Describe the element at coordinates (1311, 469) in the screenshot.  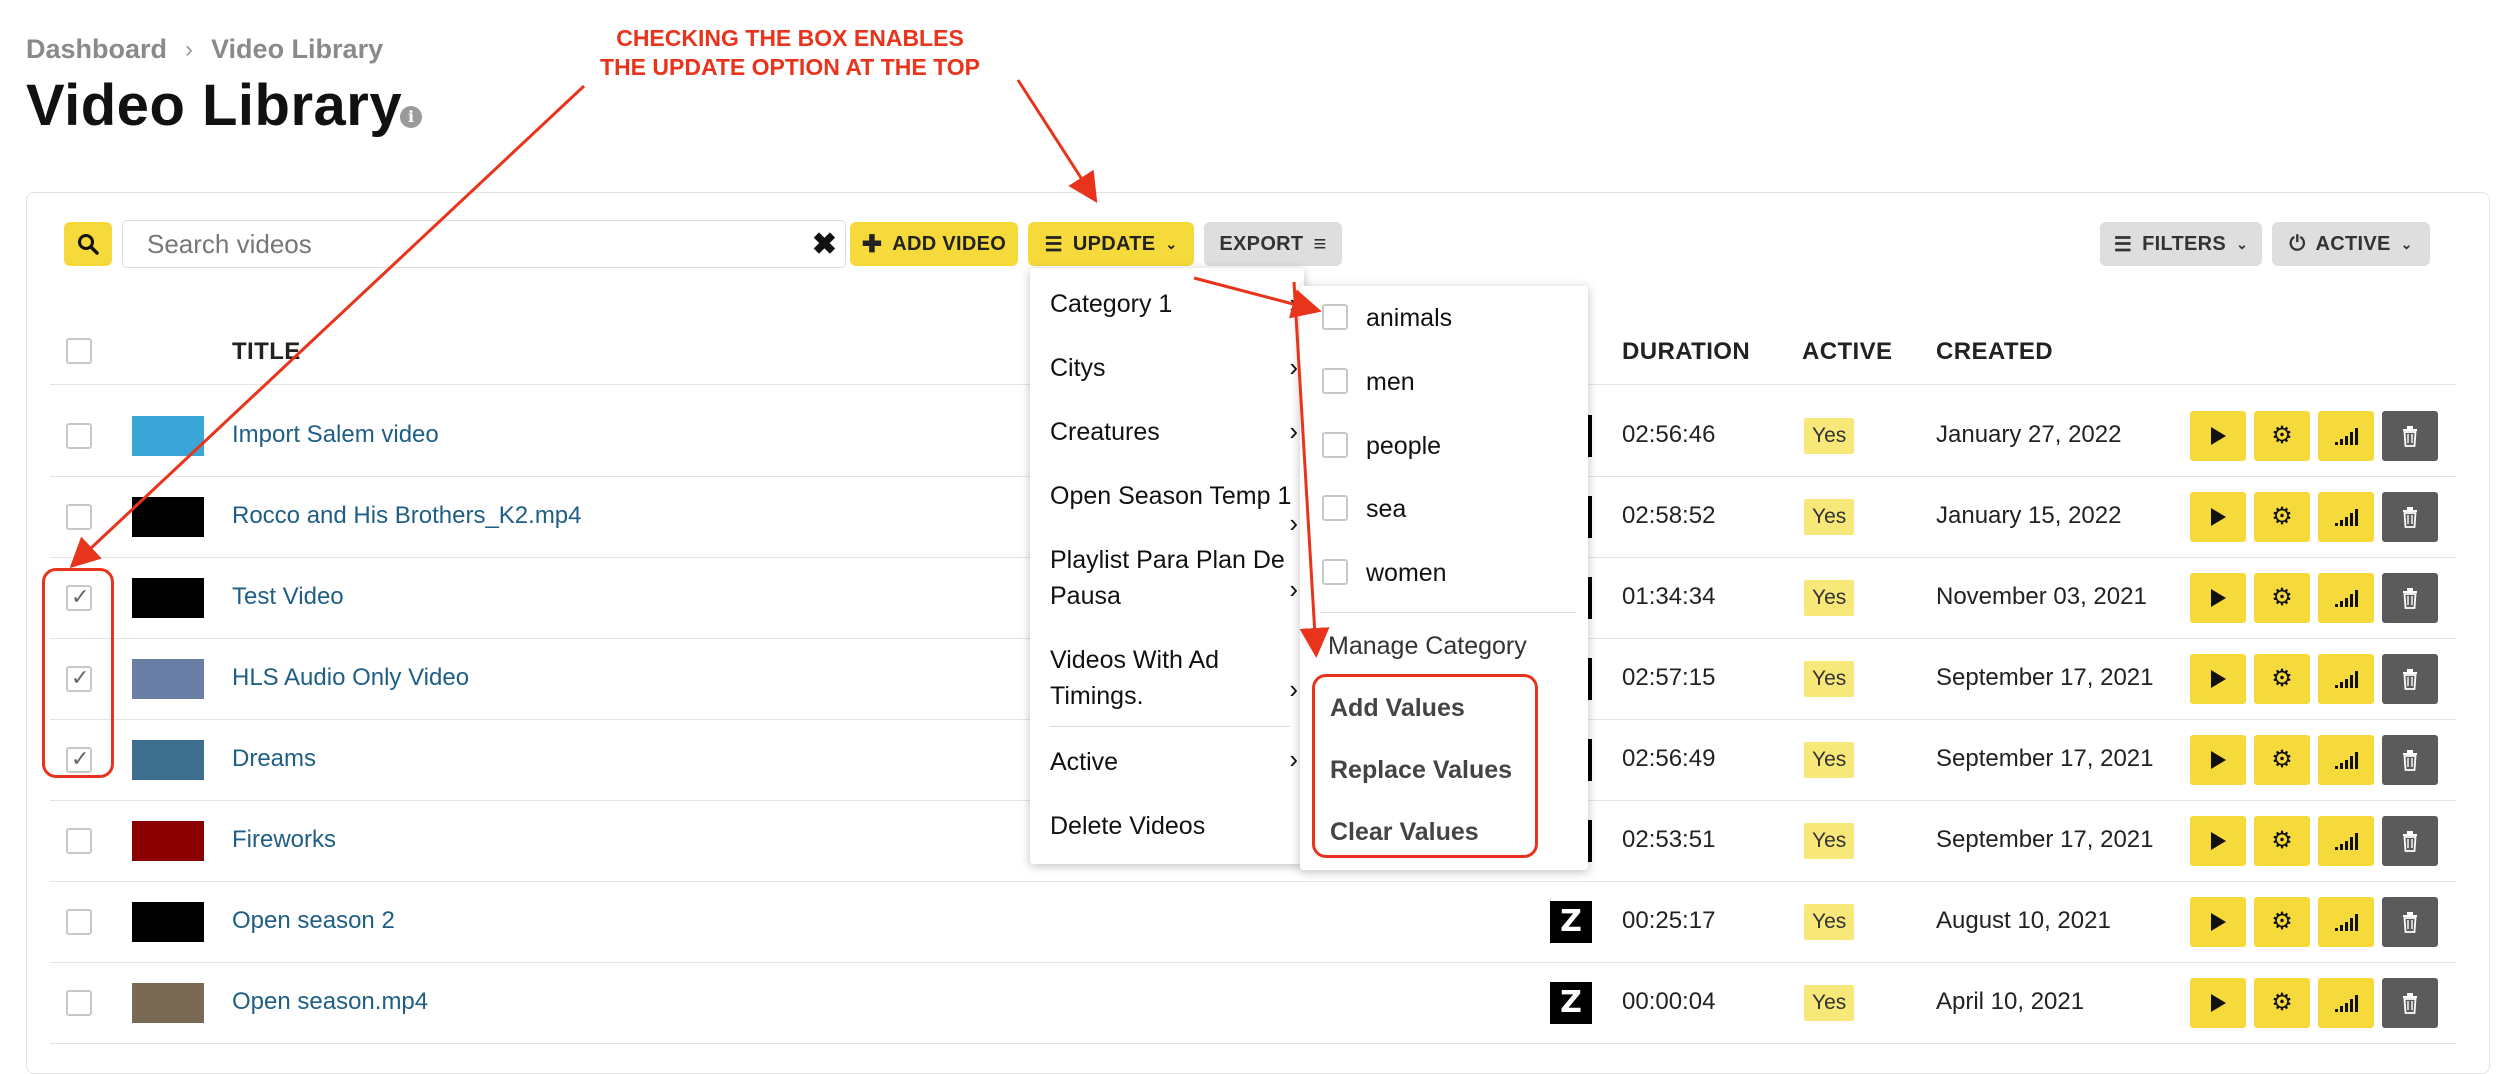
I see `annotation-arrow-to-actions` at that location.